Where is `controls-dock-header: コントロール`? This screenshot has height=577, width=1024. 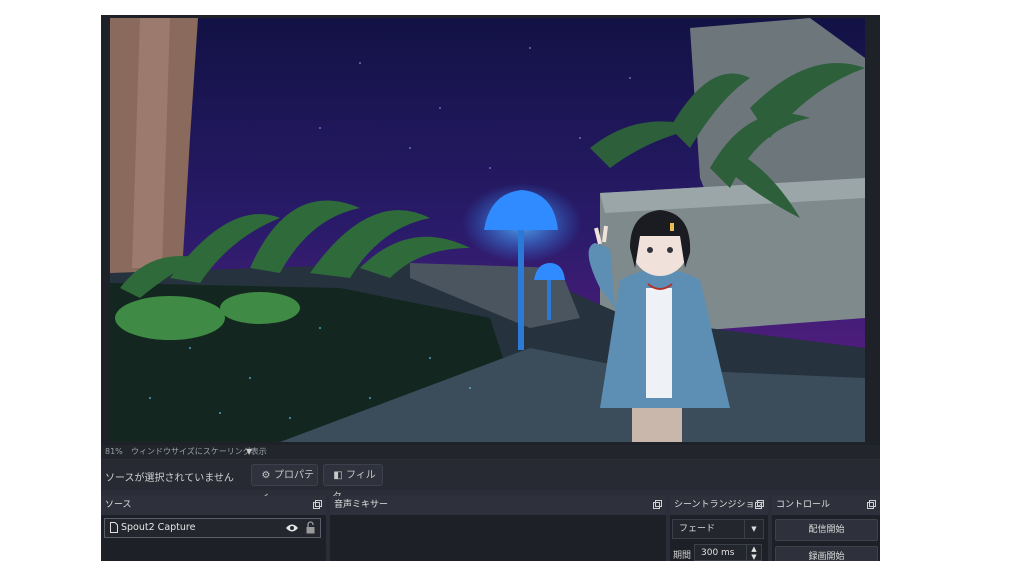 controls-dock-header: コントロール is located at coordinates (826, 505).